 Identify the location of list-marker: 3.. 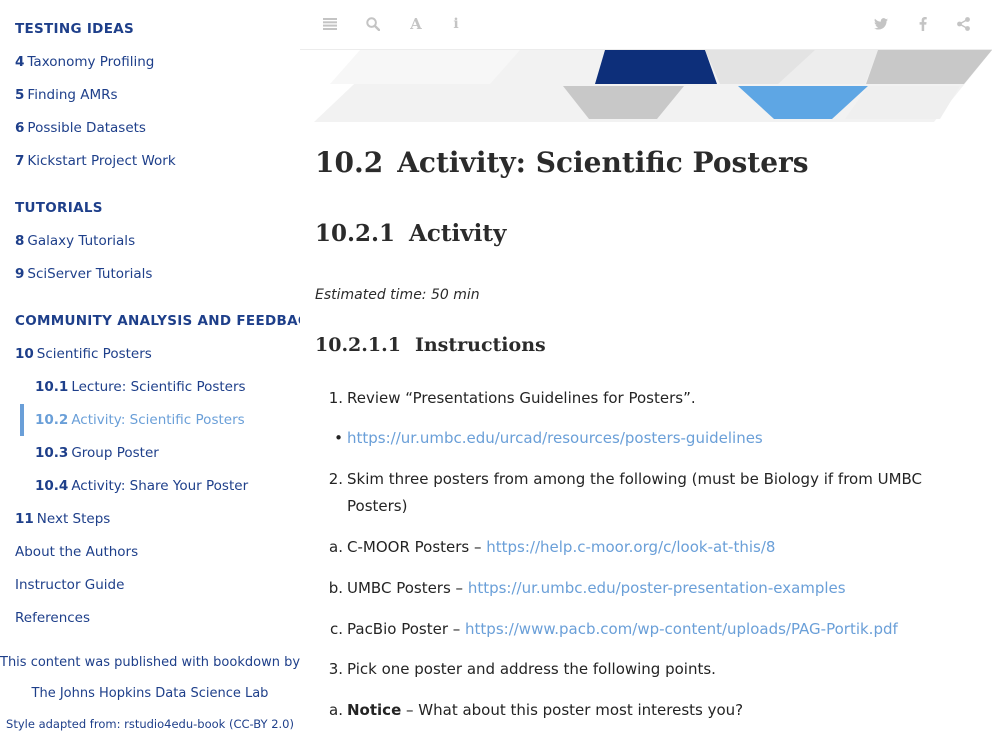
(335, 669).